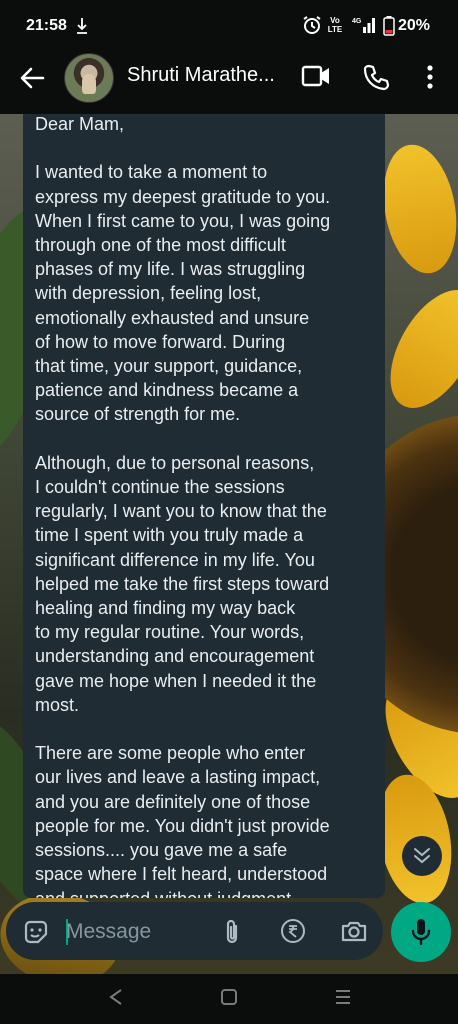 This screenshot has height=1024, width=458. I want to click on nav-home-icon, so click(229, 997).